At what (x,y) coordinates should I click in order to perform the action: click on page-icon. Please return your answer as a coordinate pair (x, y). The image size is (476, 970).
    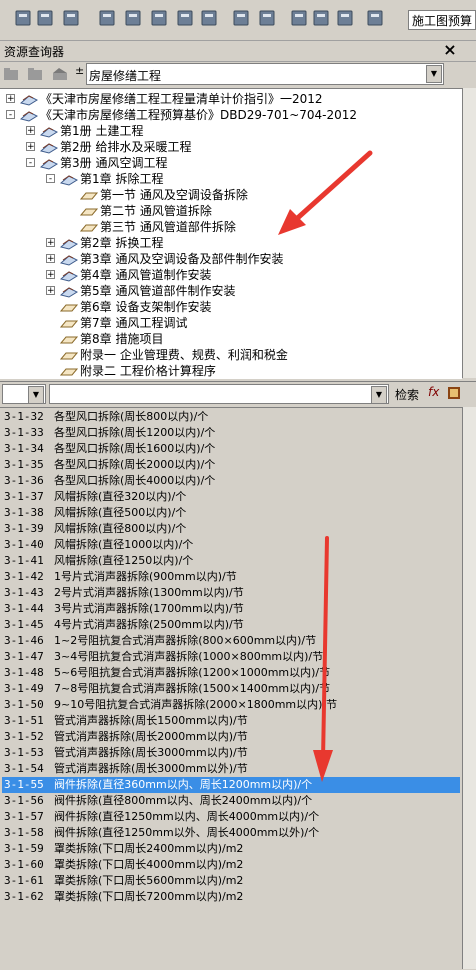
    Looking at the image, I should click on (89, 195).